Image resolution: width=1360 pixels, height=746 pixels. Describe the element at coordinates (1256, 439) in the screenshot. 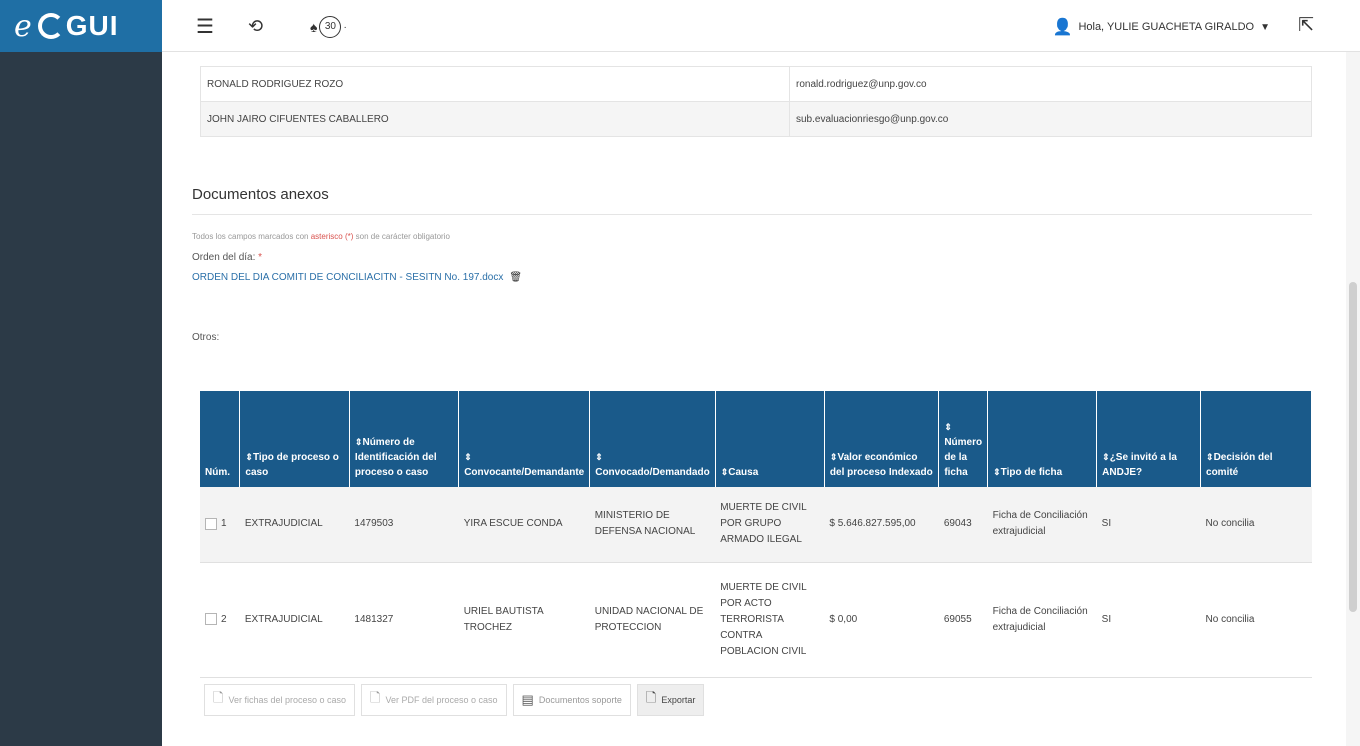

I see `column-header-decision: ⇕Decisión del comité` at that location.